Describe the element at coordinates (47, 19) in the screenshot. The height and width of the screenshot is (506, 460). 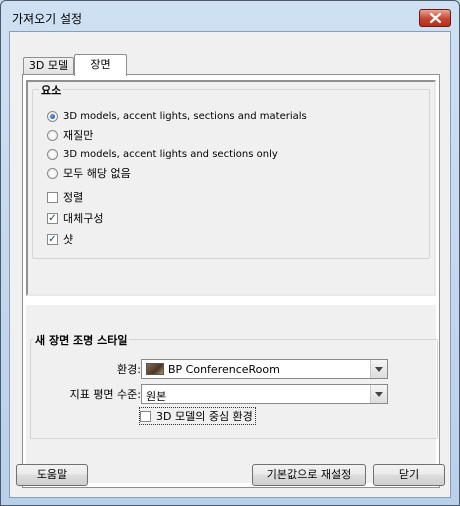
I see `window-title: 가져오기 설정` at that location.